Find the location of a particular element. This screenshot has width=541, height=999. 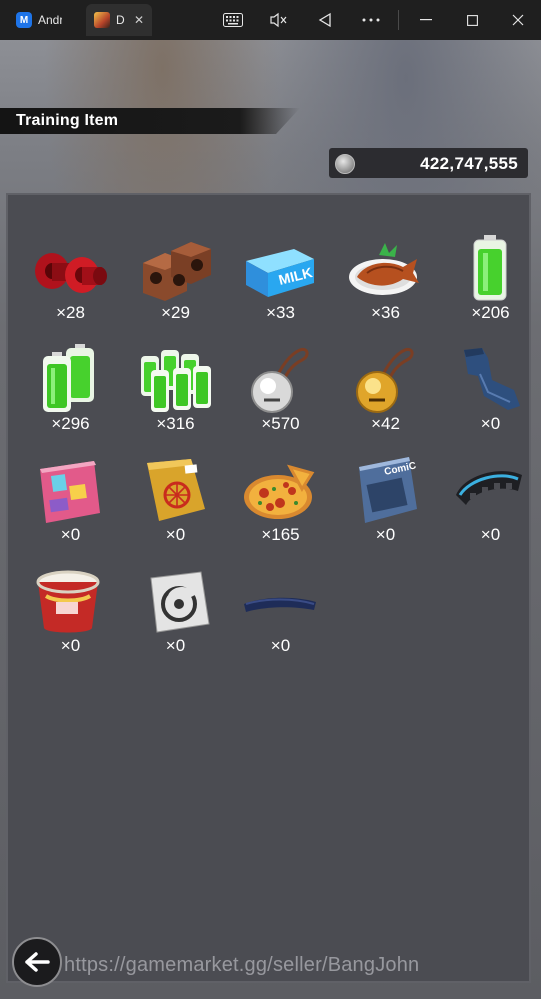

silver-bell-icon is located at coordinates (280, 380).